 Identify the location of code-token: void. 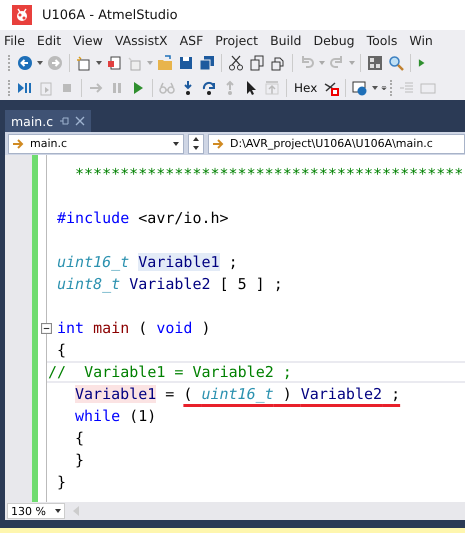
(174, 328).